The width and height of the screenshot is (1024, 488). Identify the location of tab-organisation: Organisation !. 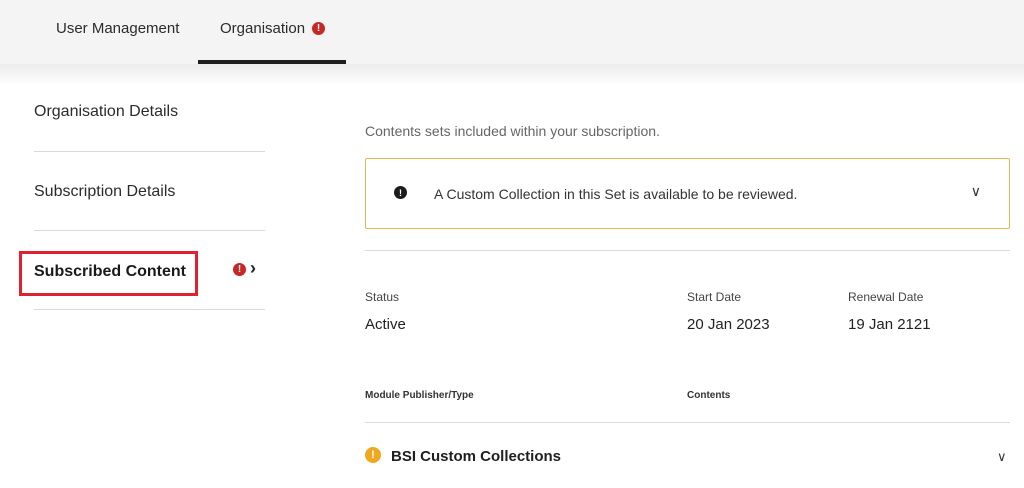
(273, 32).